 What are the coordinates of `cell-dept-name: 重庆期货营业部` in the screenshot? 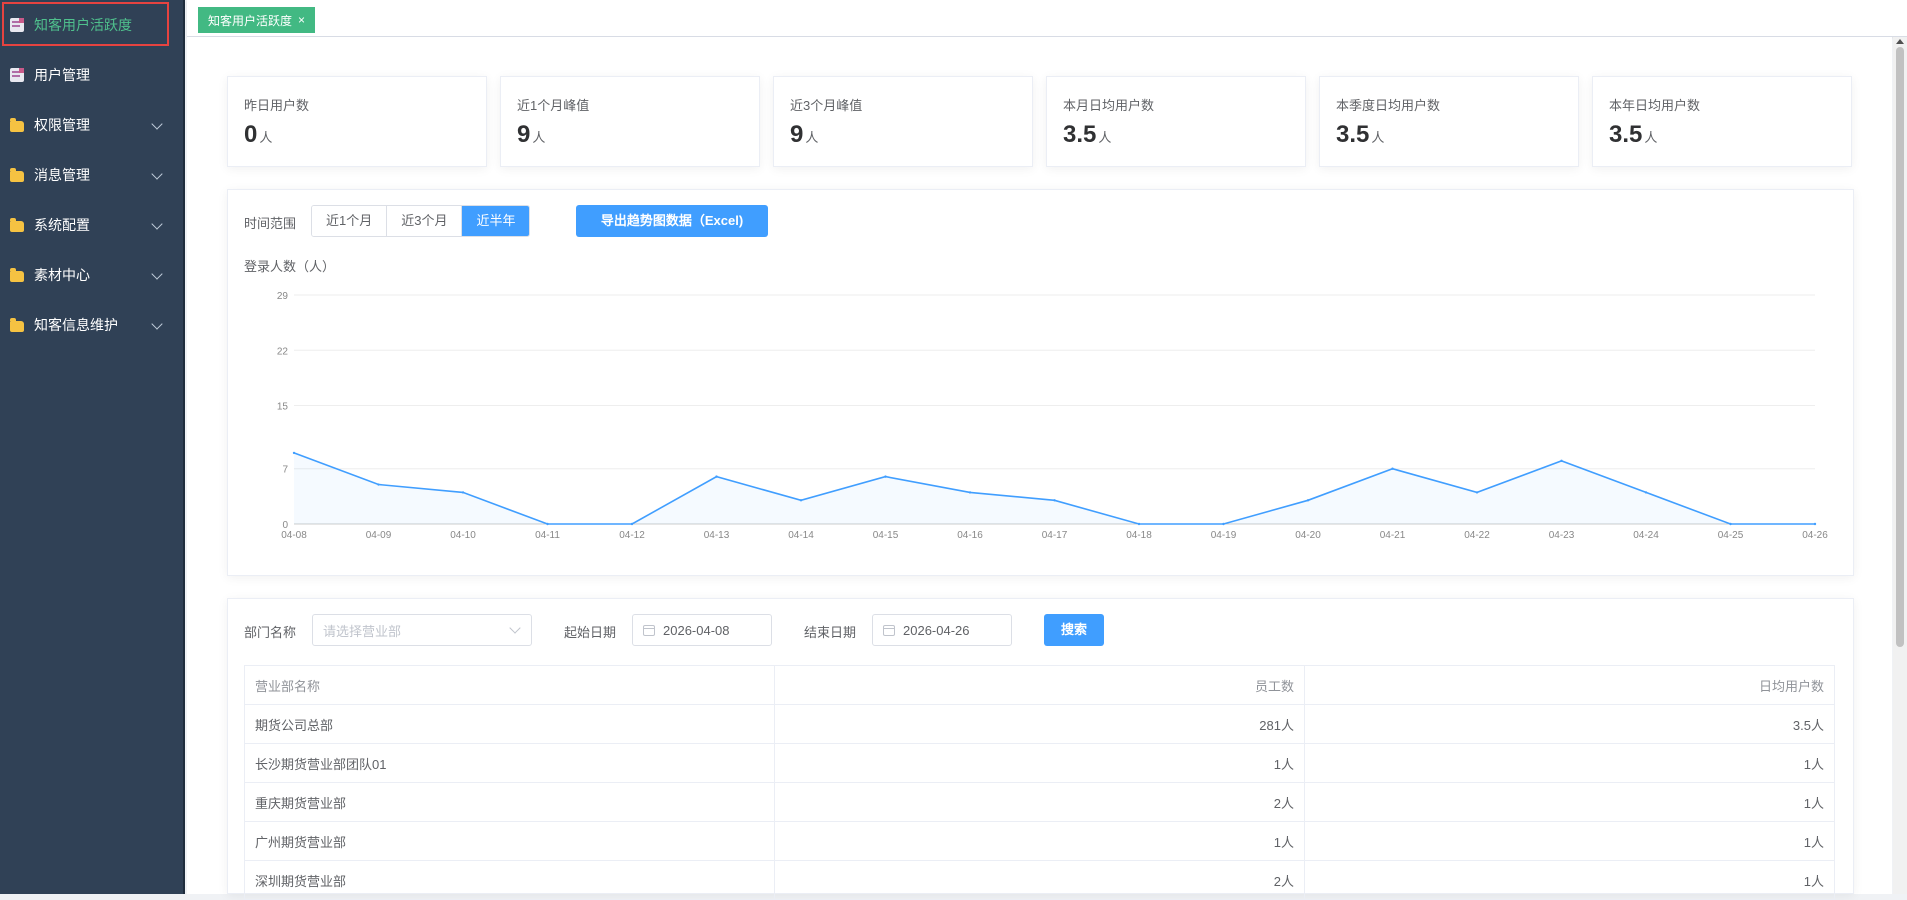 It's located at (509, 802).